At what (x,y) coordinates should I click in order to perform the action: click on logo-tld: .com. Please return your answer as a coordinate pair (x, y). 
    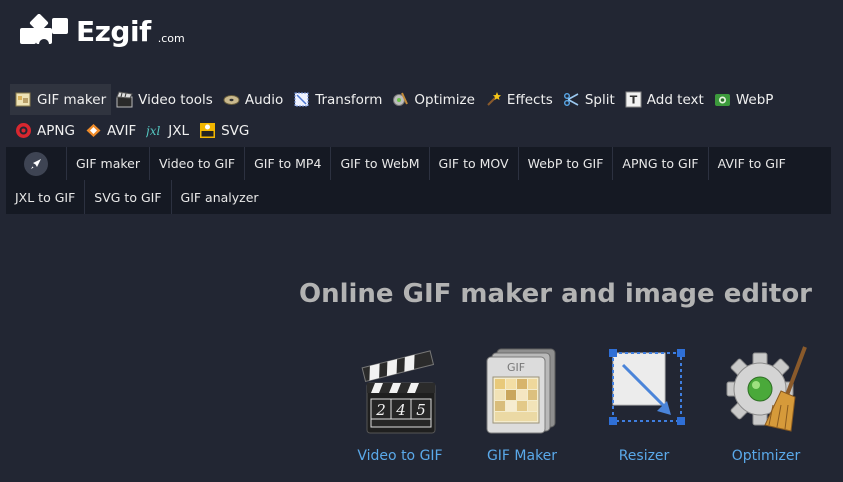
    Looking at the image, I should click on (171, 38).